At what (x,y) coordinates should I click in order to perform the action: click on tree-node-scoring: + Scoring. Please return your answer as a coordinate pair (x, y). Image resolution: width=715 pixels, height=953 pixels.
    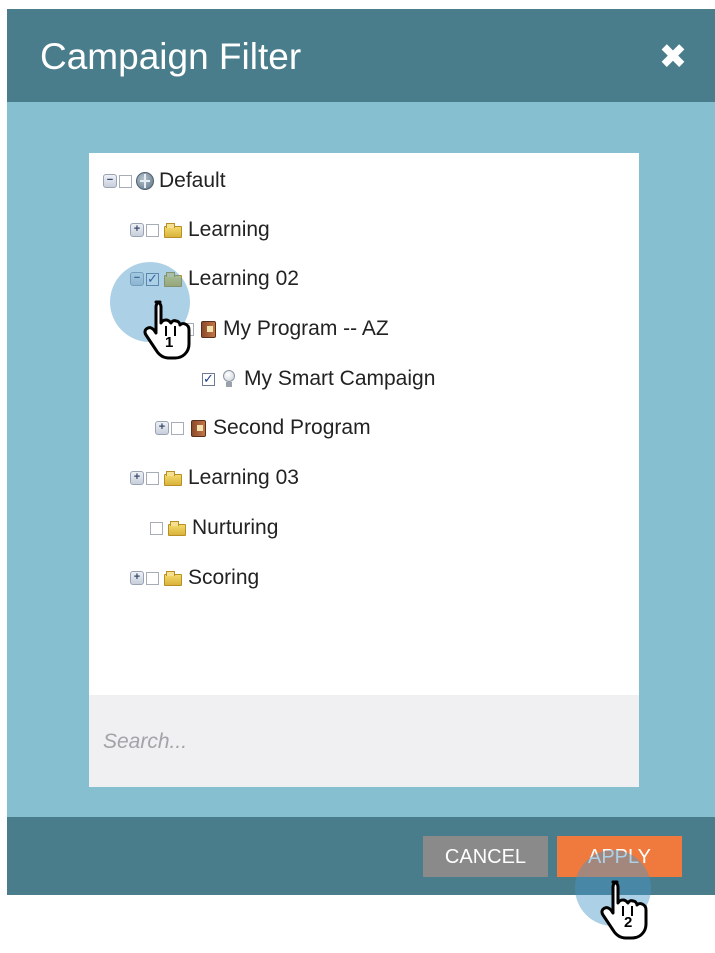
    Looking at the image, I should click on (194, 578).